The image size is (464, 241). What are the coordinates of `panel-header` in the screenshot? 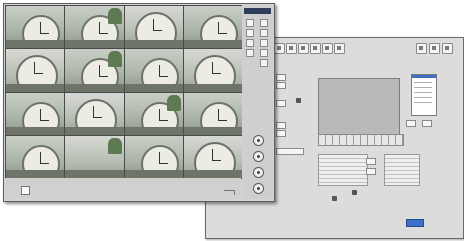 It's located at (257, 11).